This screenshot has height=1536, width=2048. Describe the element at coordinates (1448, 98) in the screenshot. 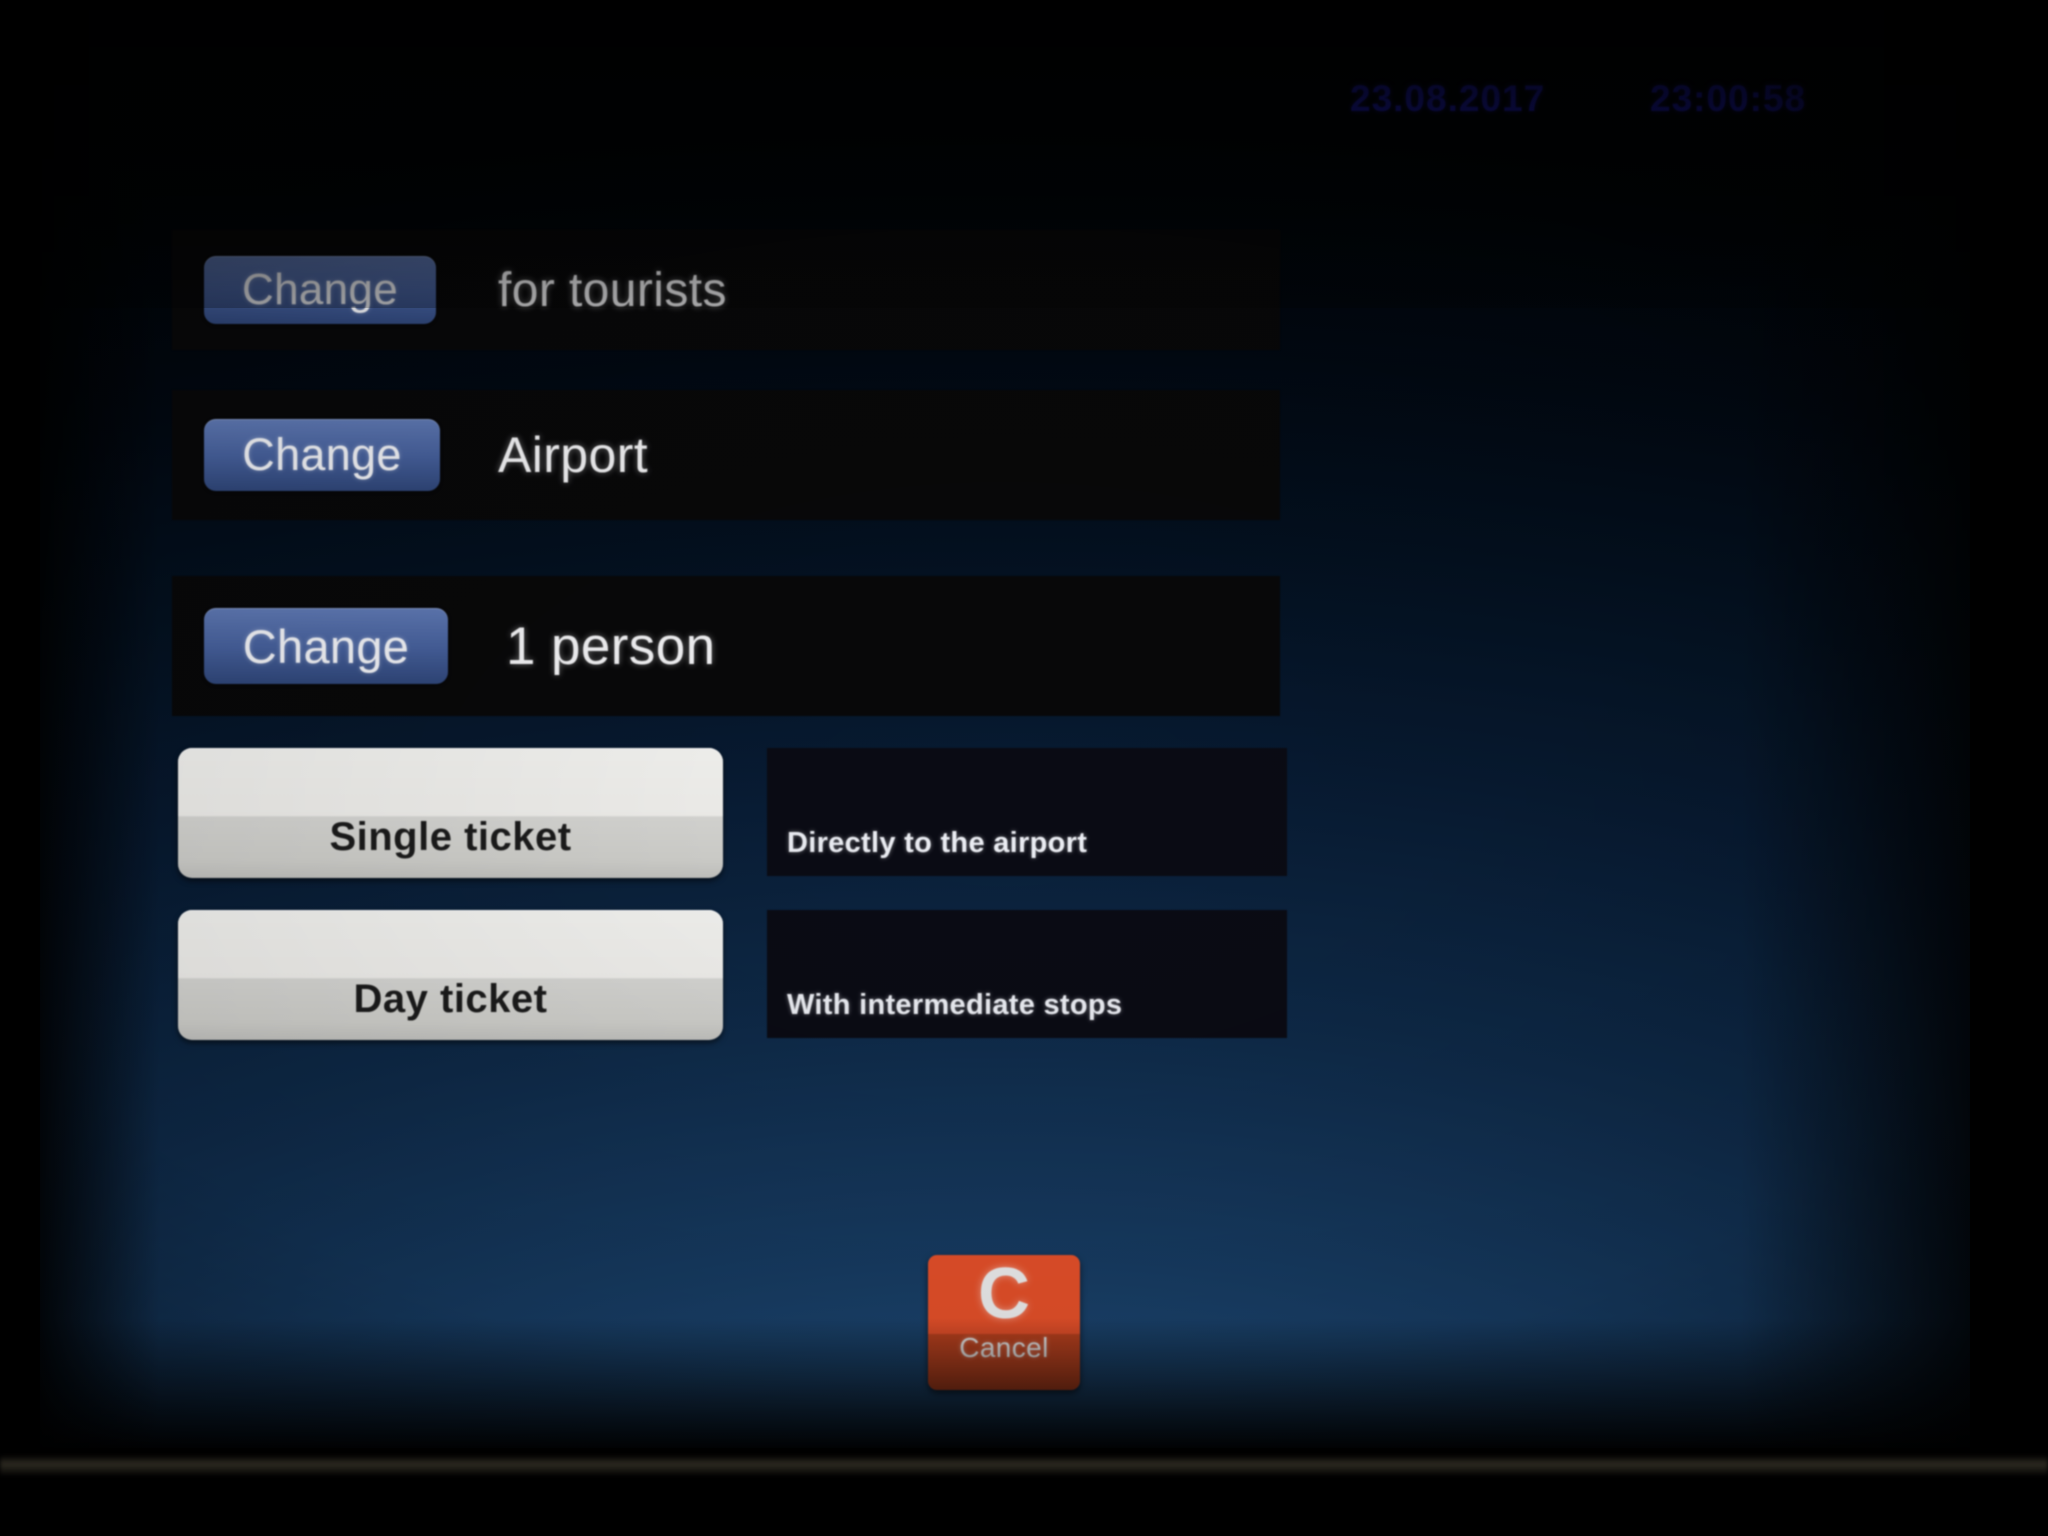

I see `status-date: 23.08.2017` at that location.